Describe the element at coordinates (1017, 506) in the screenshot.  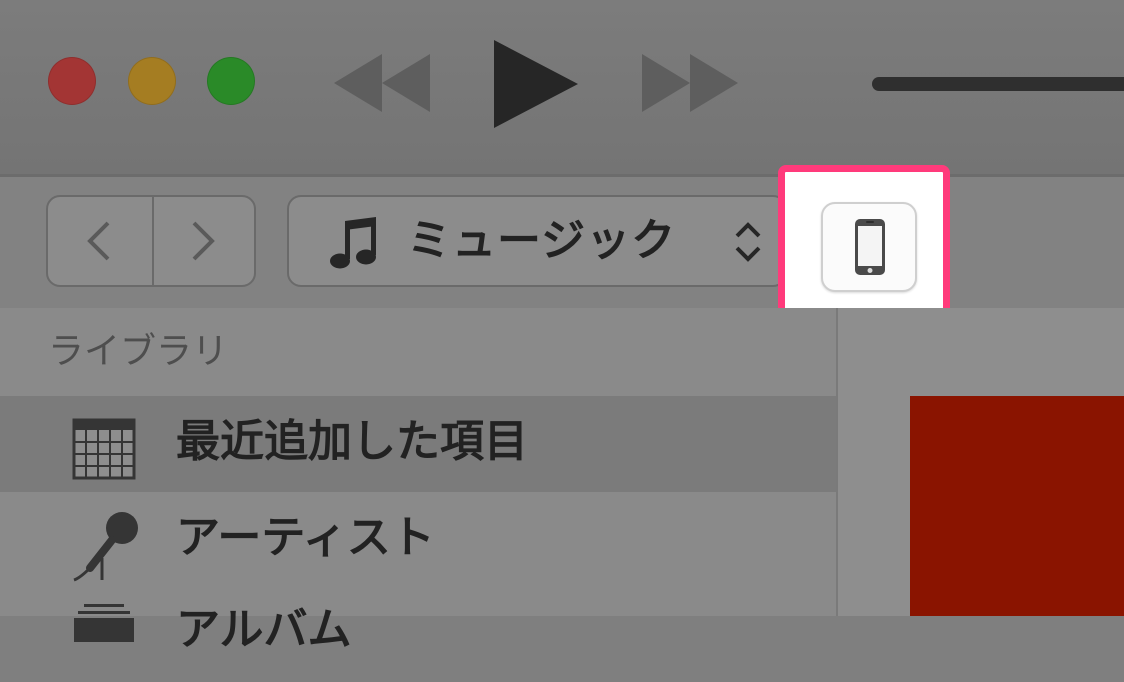
I see `album-artwork` at that location.